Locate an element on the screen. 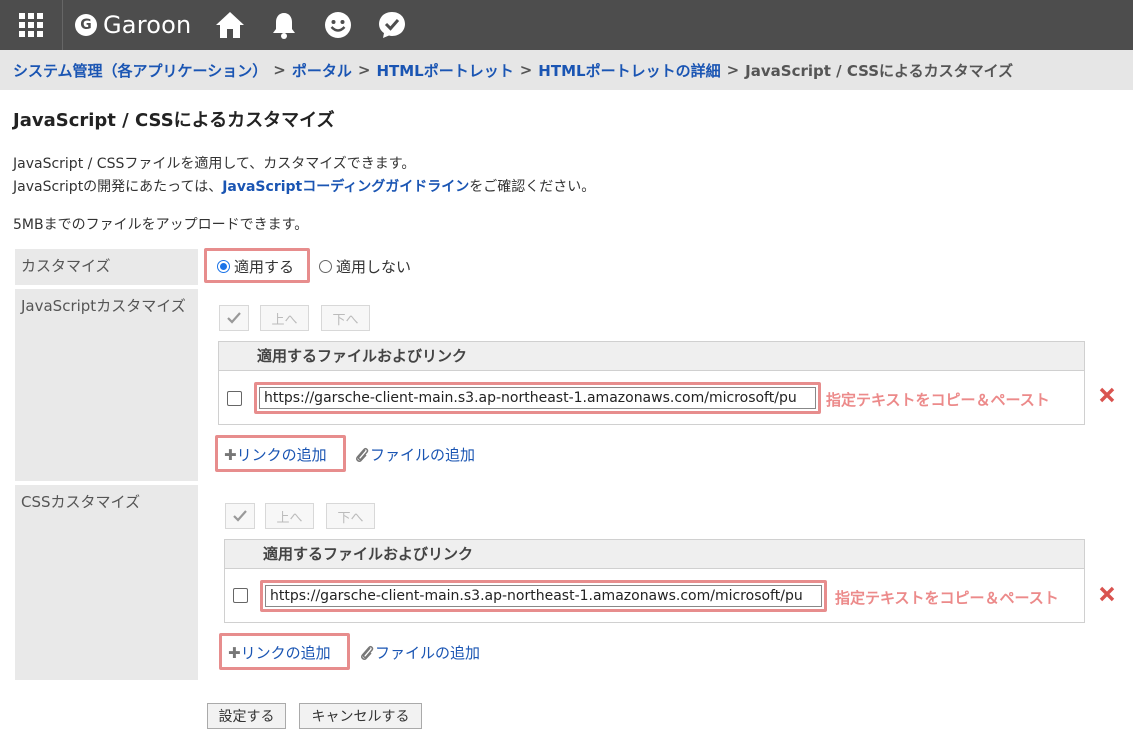 The width and height of the screenshot is (1133, 735). app-name: Garoon is located at coordinates (147, 25).